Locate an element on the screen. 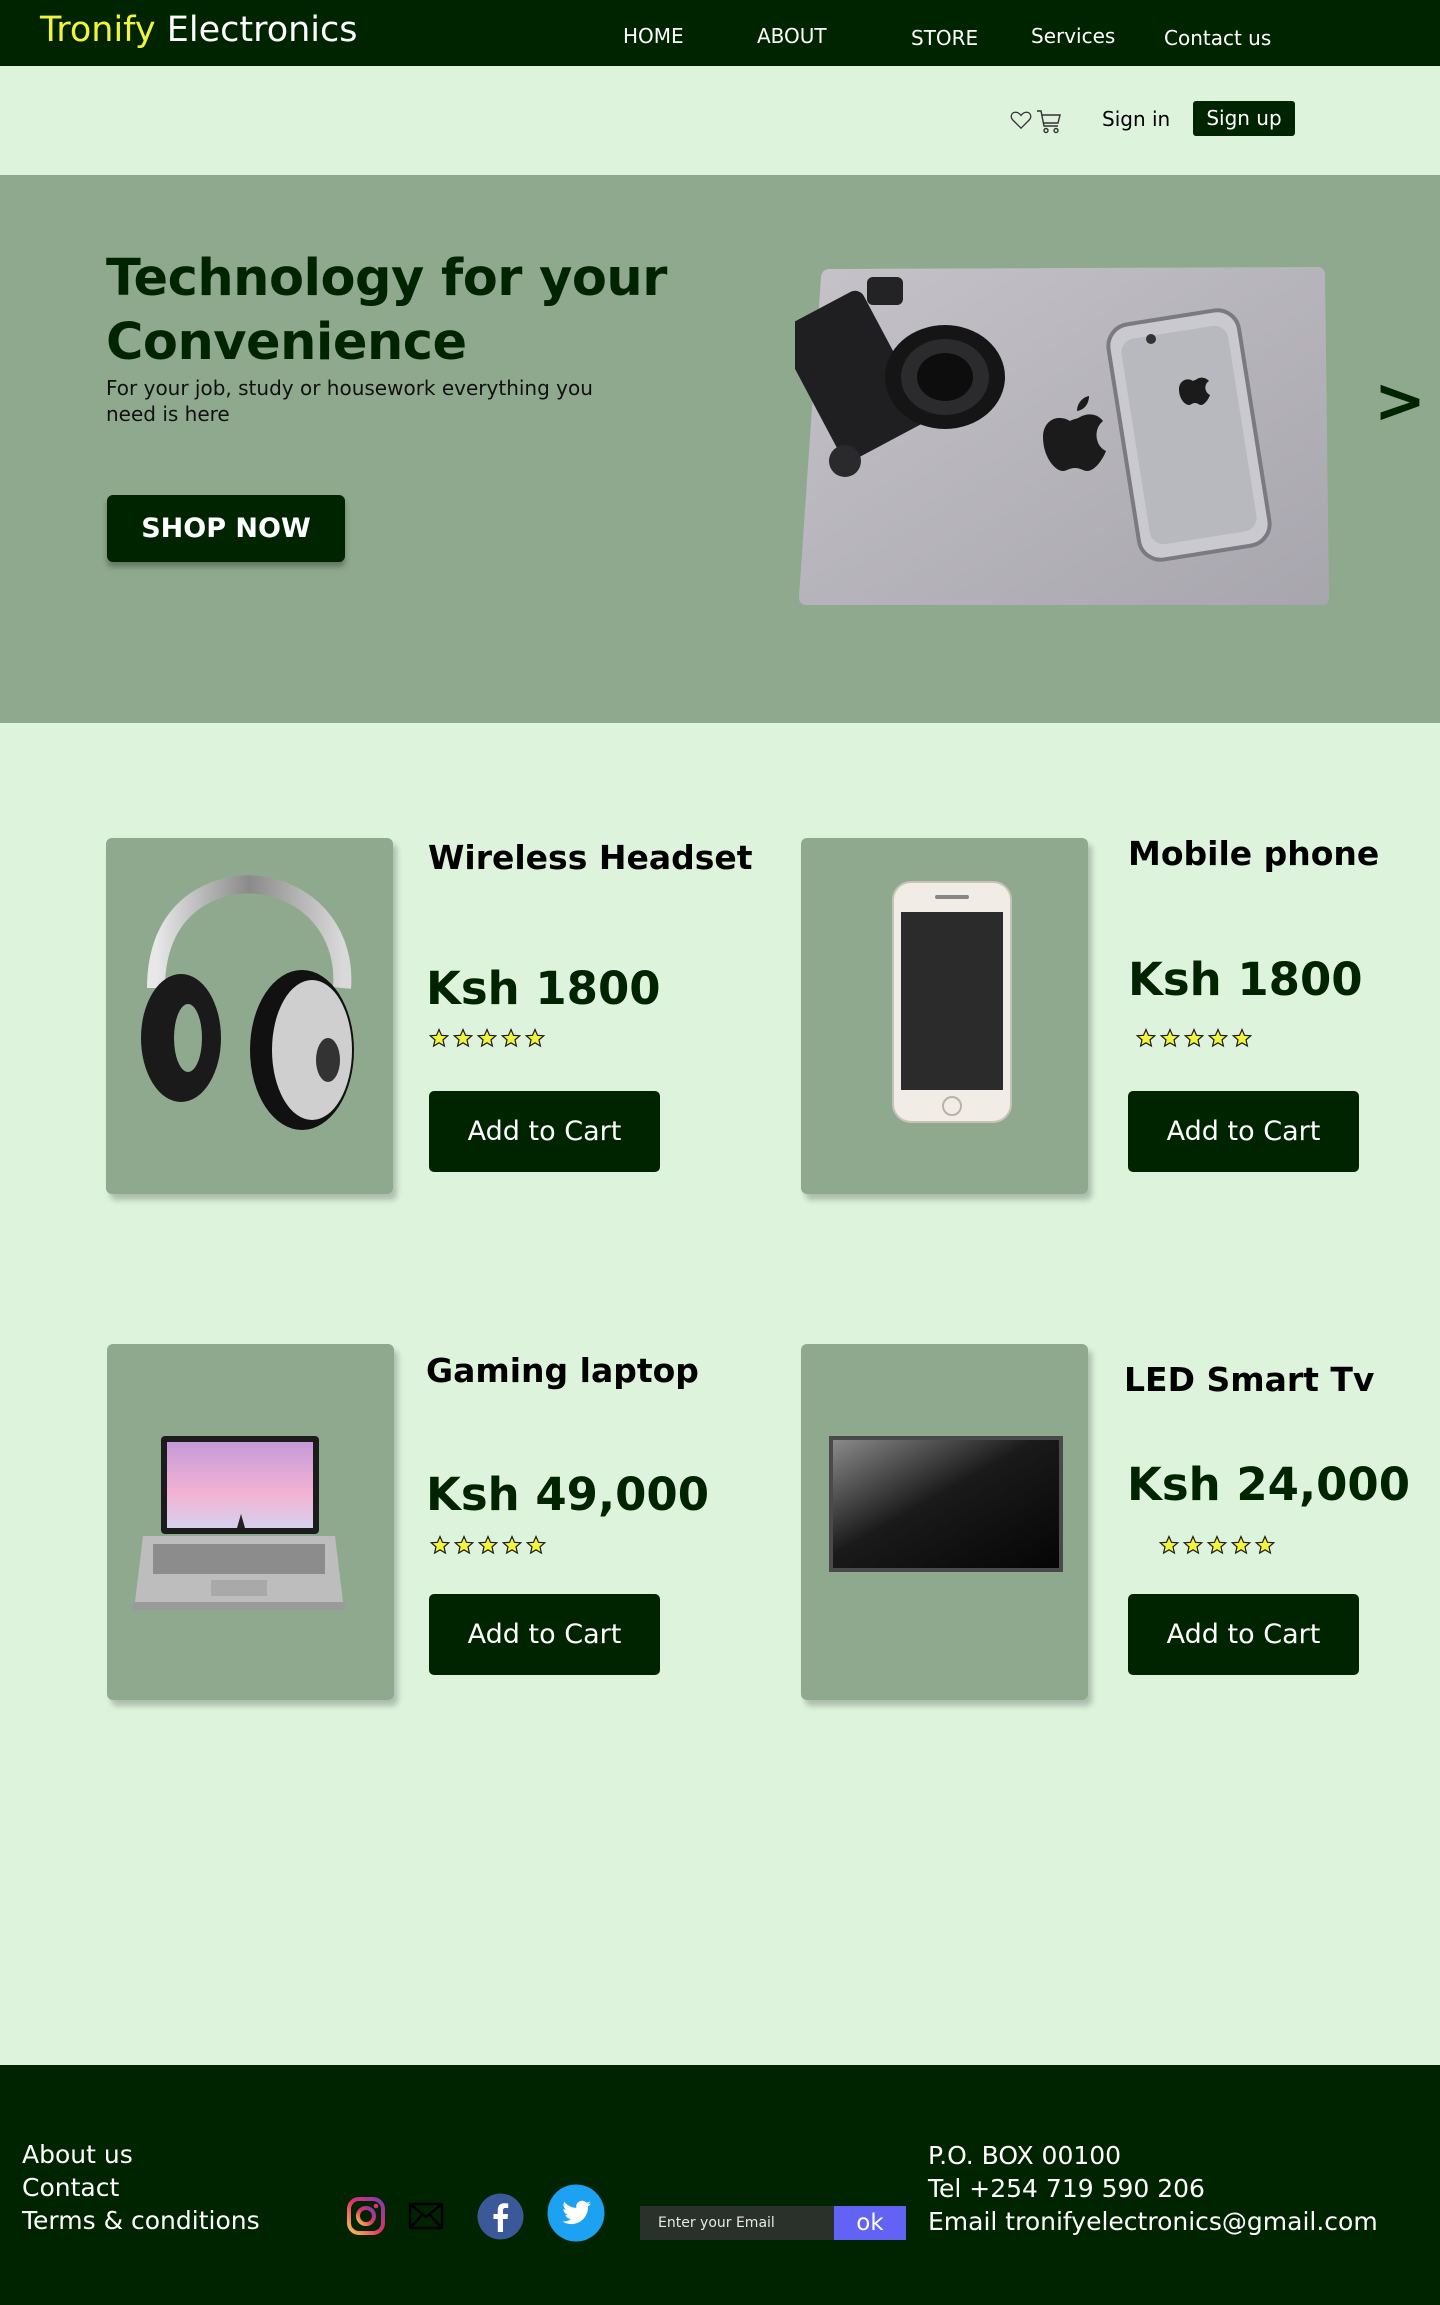 This screenshot has width=1440, height=2305. nav-services: Services is located at coordinates (1073, 36).